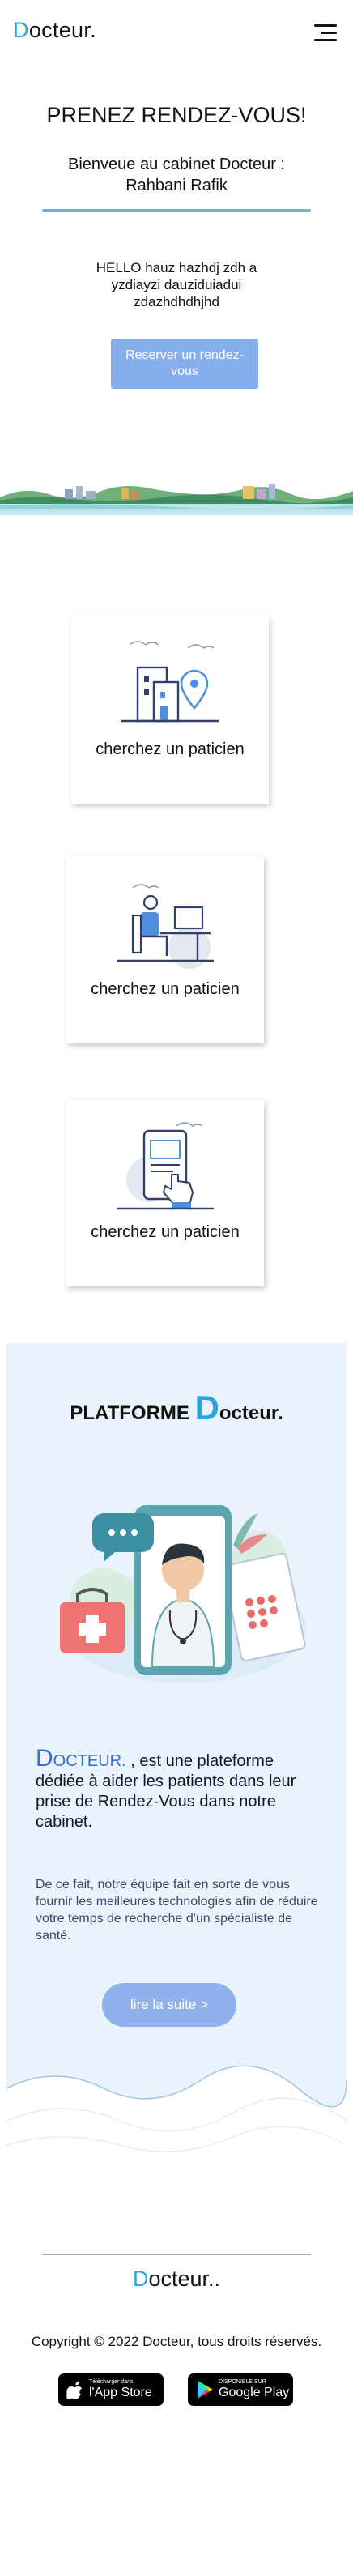  I want to click on platform-title-prefix: PLATFORME, so click(132, 1413).